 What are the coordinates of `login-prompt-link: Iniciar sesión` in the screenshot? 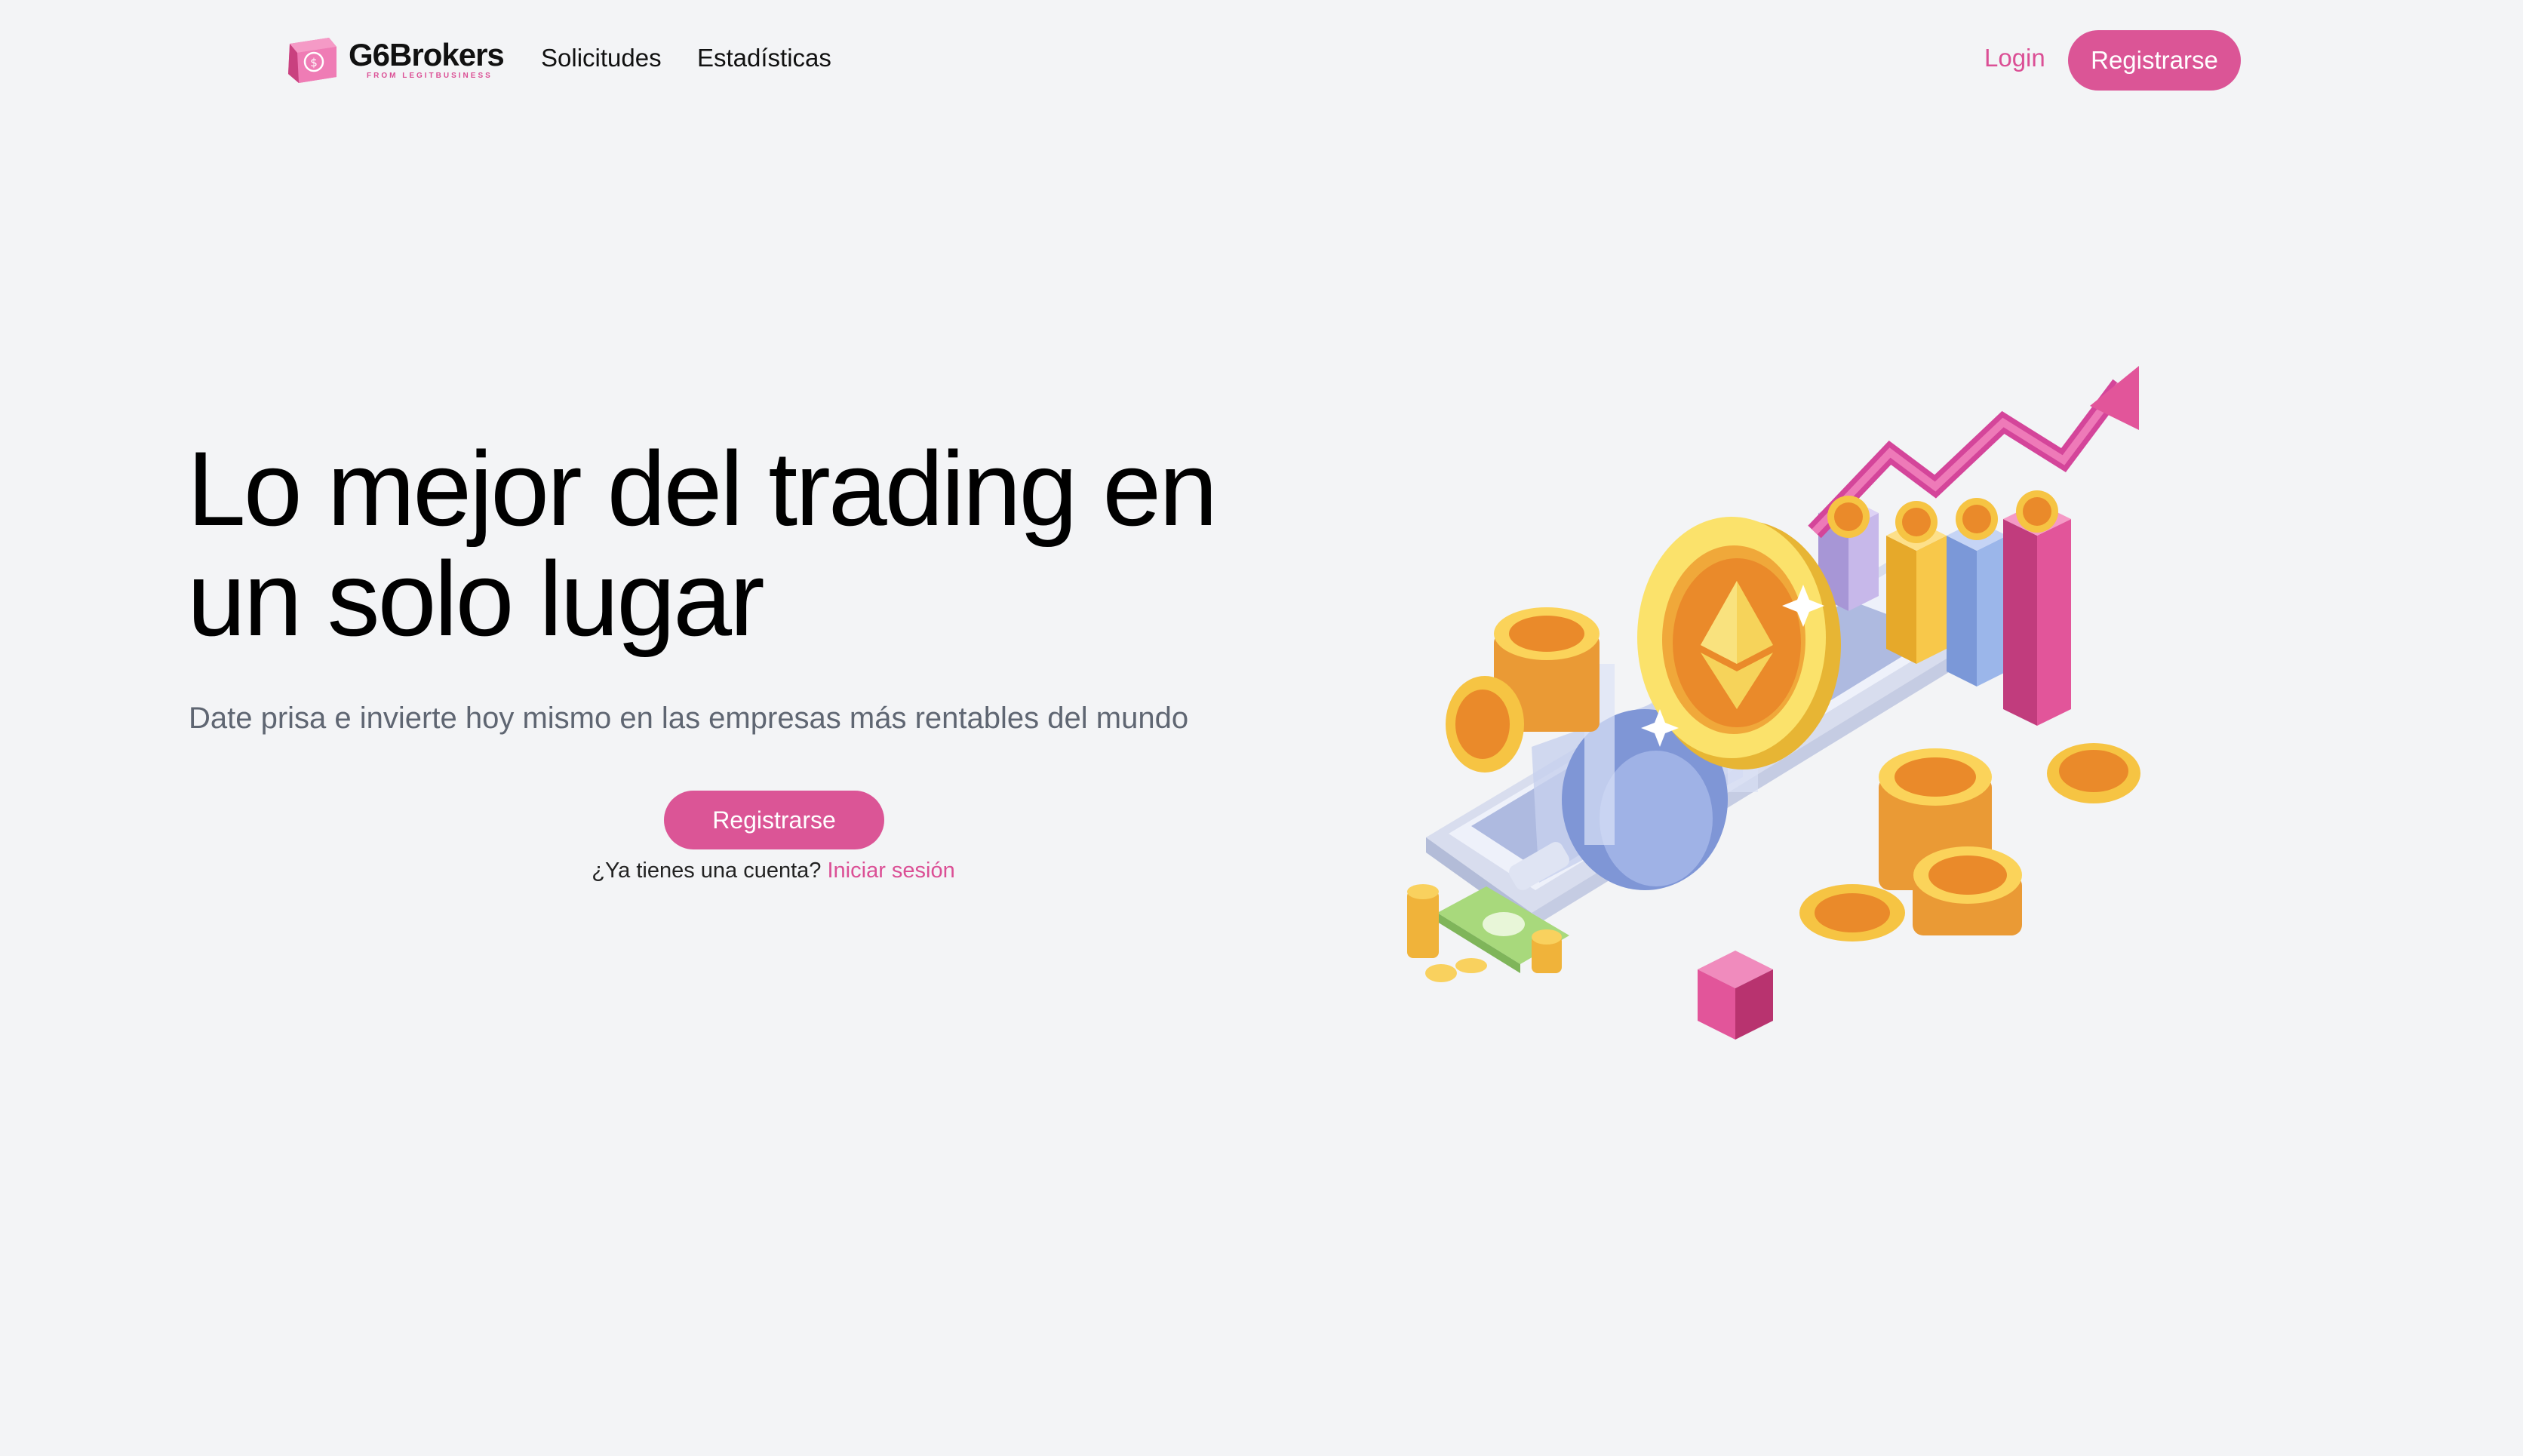 It's located at (891, 871).